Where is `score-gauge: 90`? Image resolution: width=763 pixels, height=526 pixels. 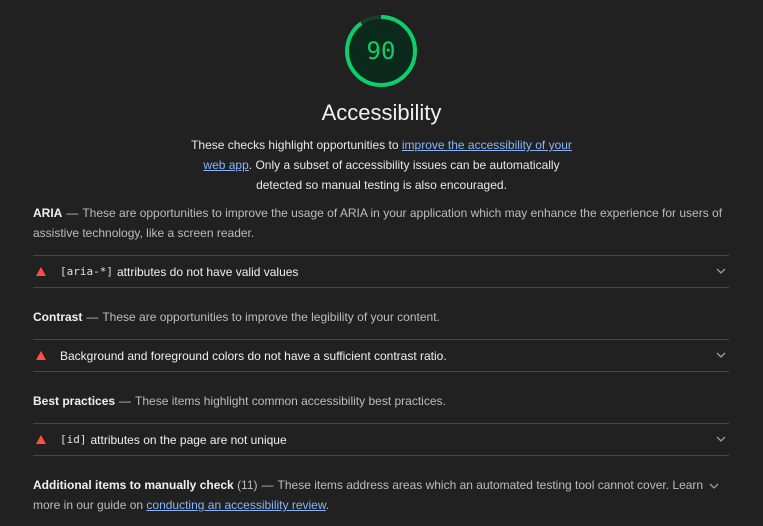
score-gauge: 90 is located at coordinates (381, 51).